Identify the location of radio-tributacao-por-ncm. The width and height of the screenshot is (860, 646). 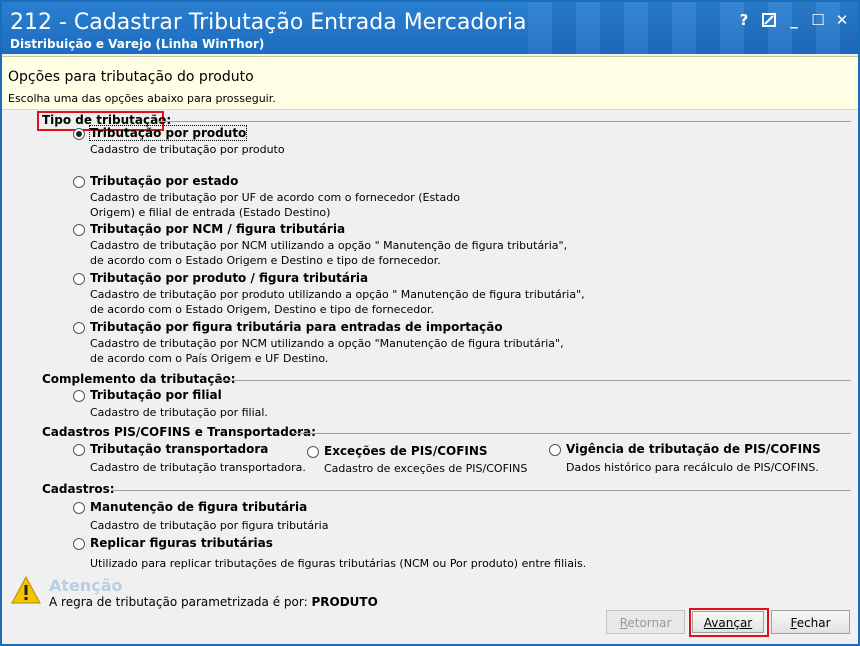
(79, 230).